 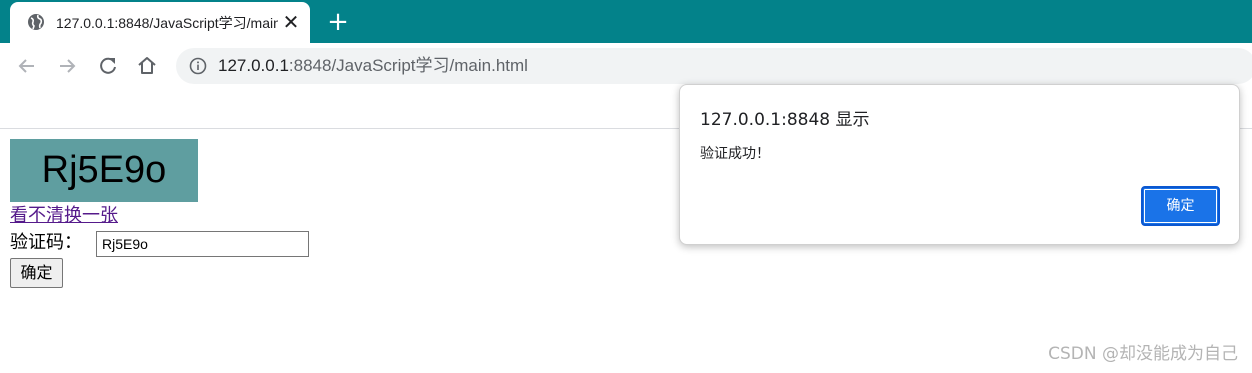 What do you see at coordinates (147, 66) in the screenshot?
I see `home-icon` at bounding box center [147, 66].